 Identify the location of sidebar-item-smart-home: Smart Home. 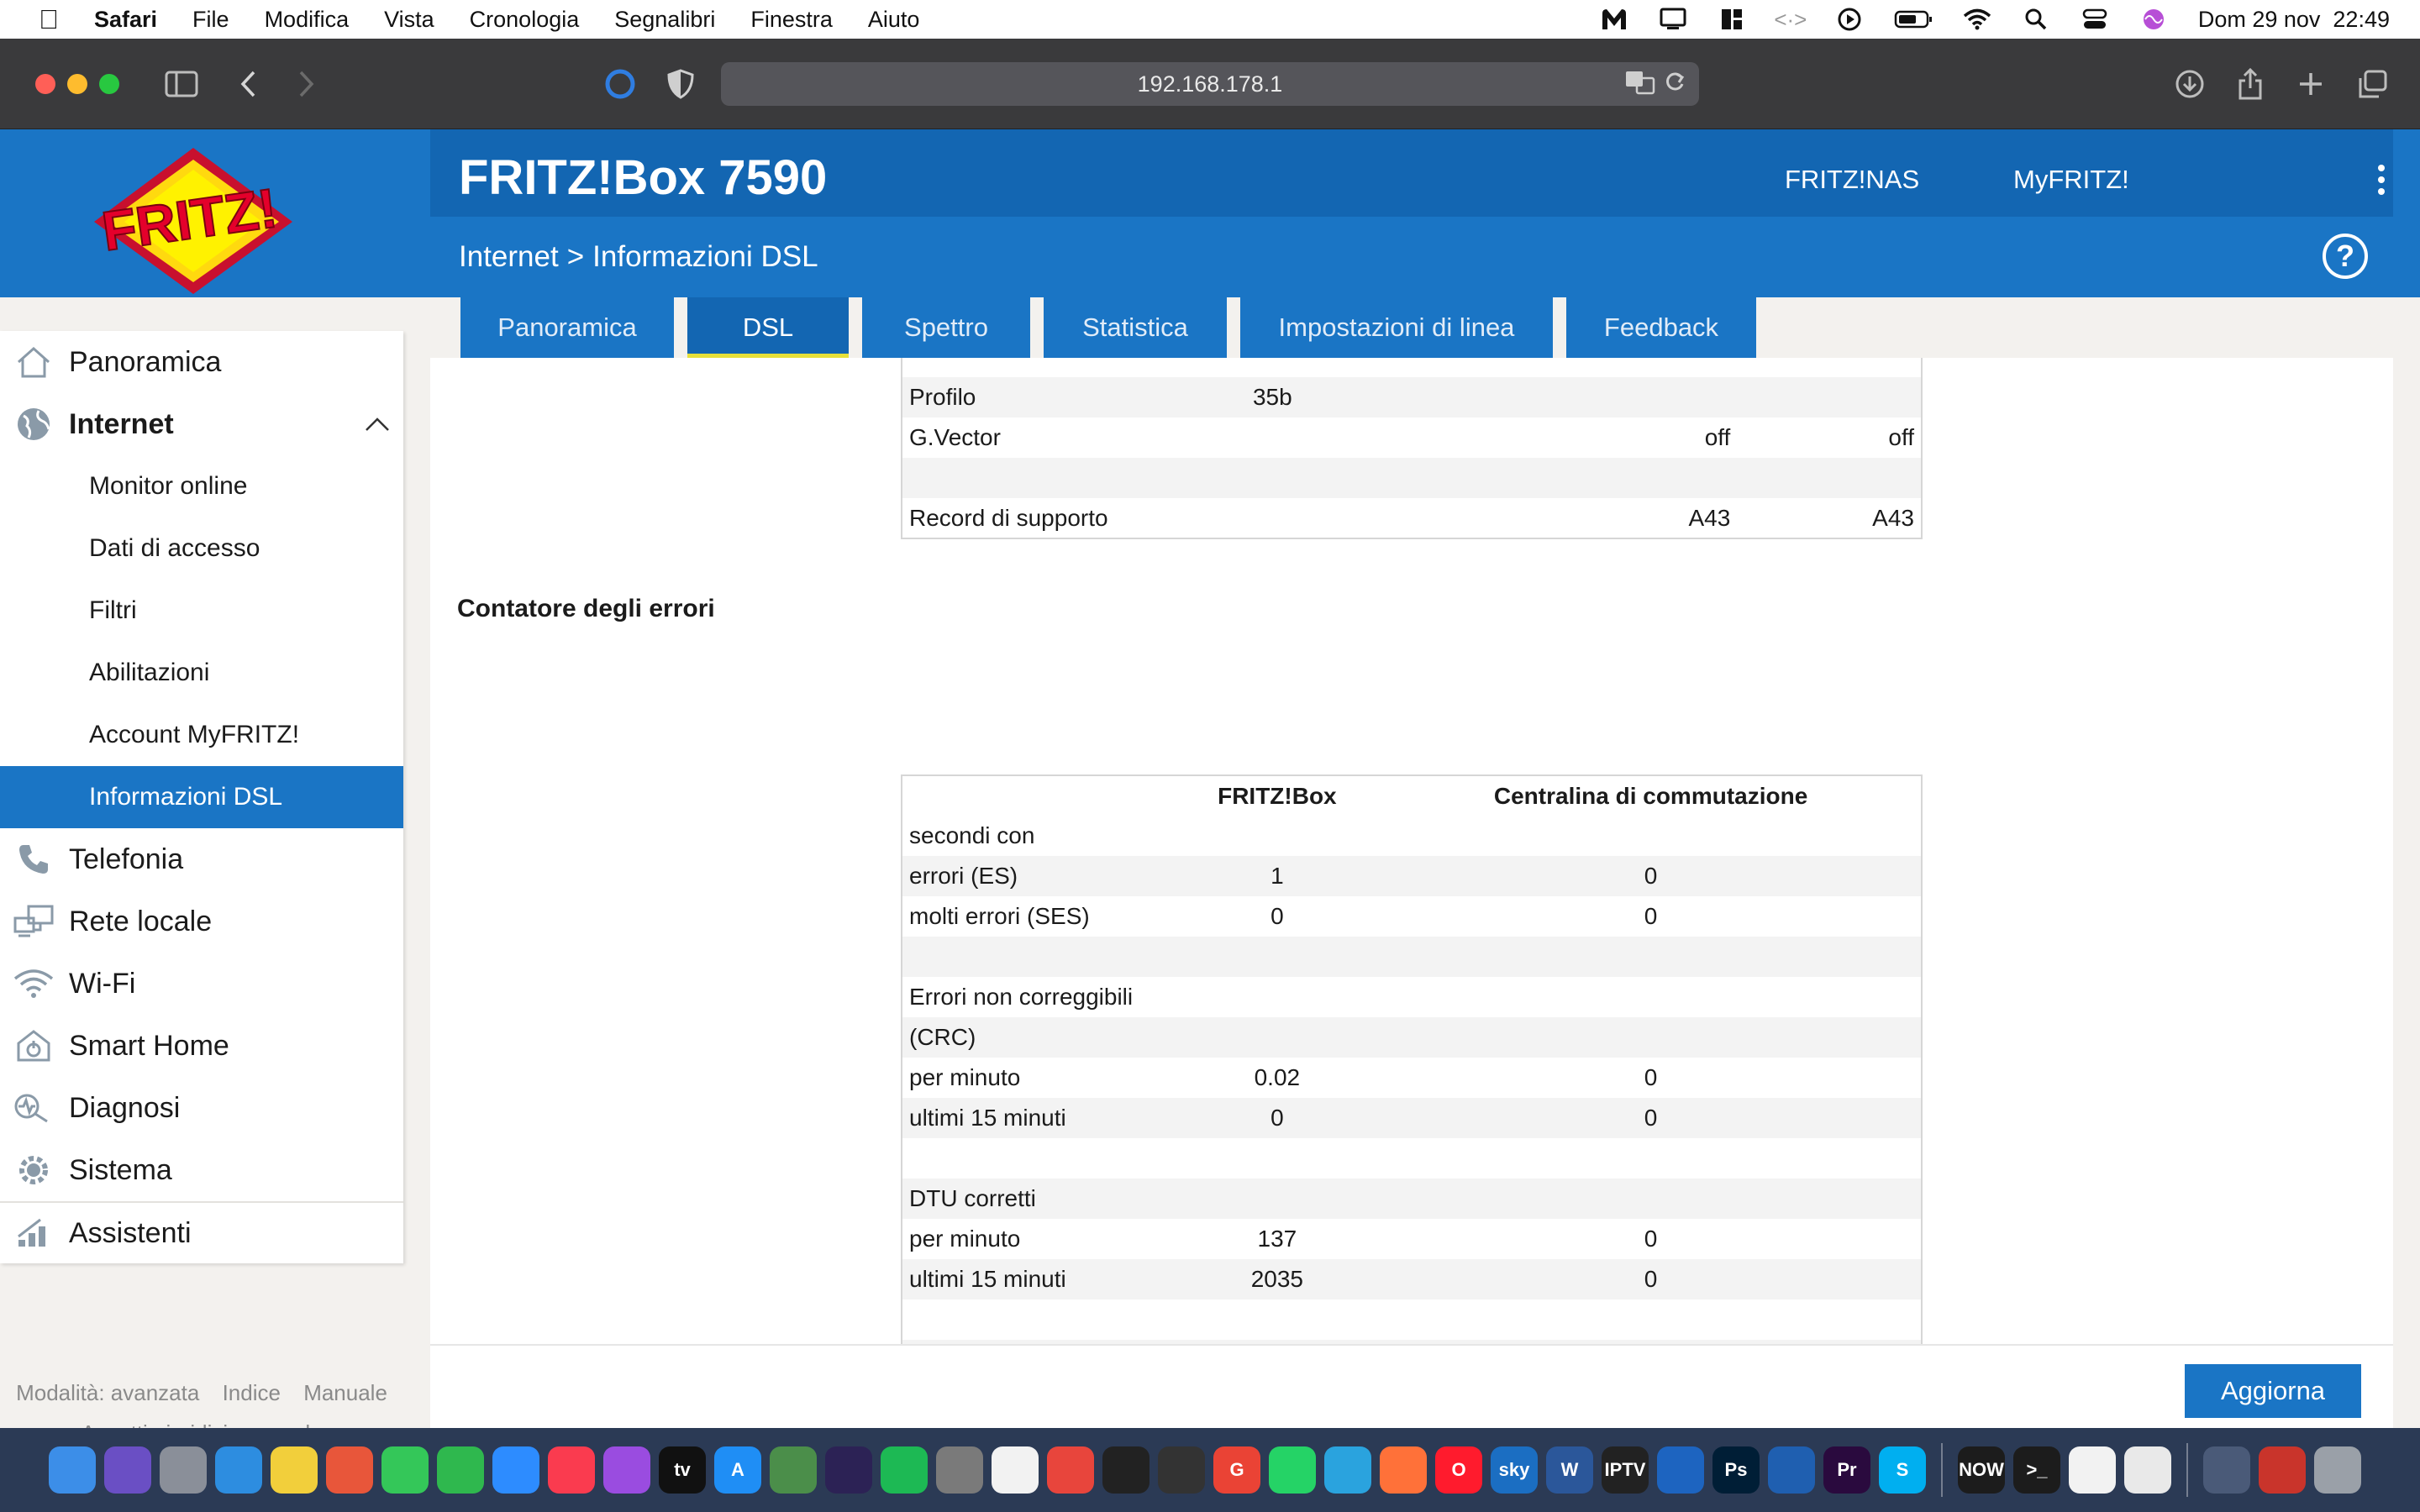
(202, 1046).